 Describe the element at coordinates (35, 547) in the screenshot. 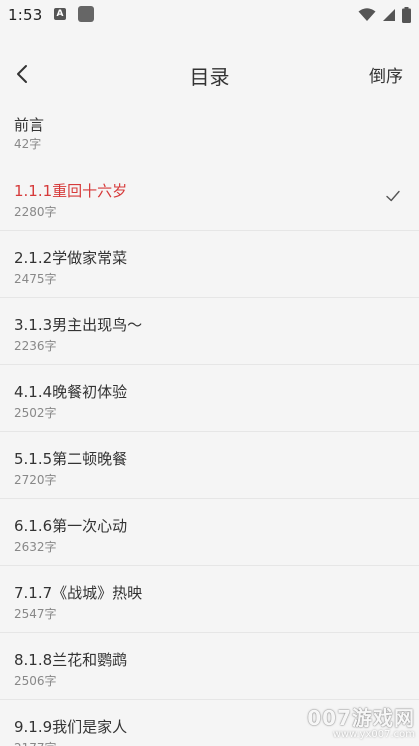

I see `chapter-word-count: 2632字` at that location.